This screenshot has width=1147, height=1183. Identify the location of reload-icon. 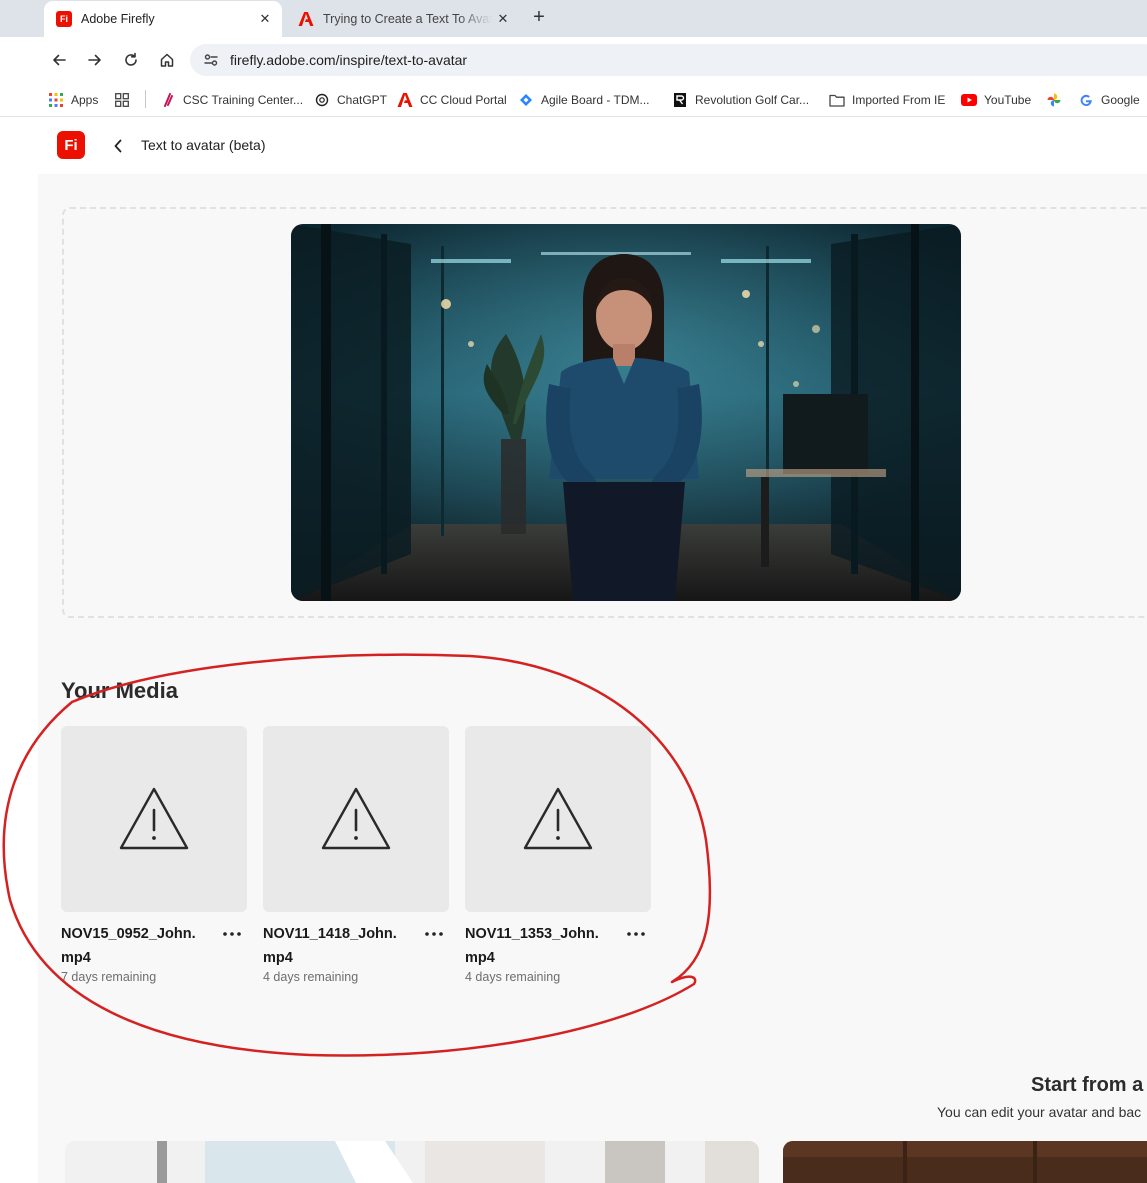
(131, 60).